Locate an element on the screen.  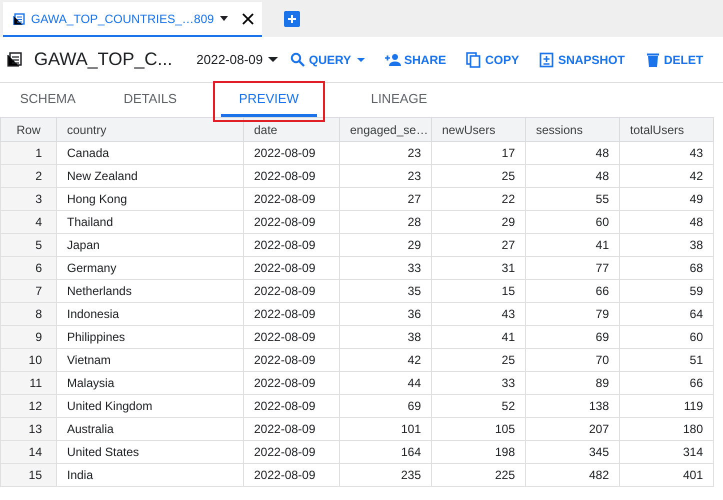
trash-icon is located at coordinates (652, 60).